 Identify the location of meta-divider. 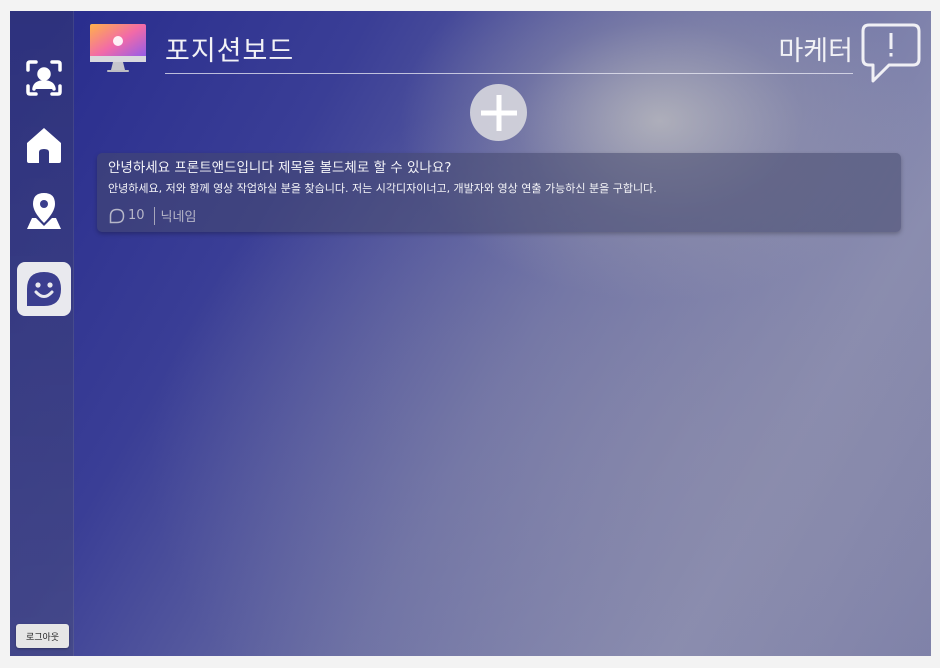
(154, 215).